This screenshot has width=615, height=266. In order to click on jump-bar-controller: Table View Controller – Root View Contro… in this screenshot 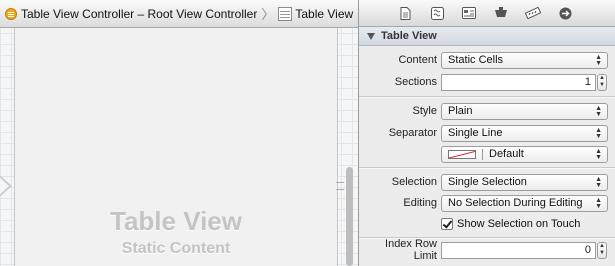, I will do `click(128, 14)`.